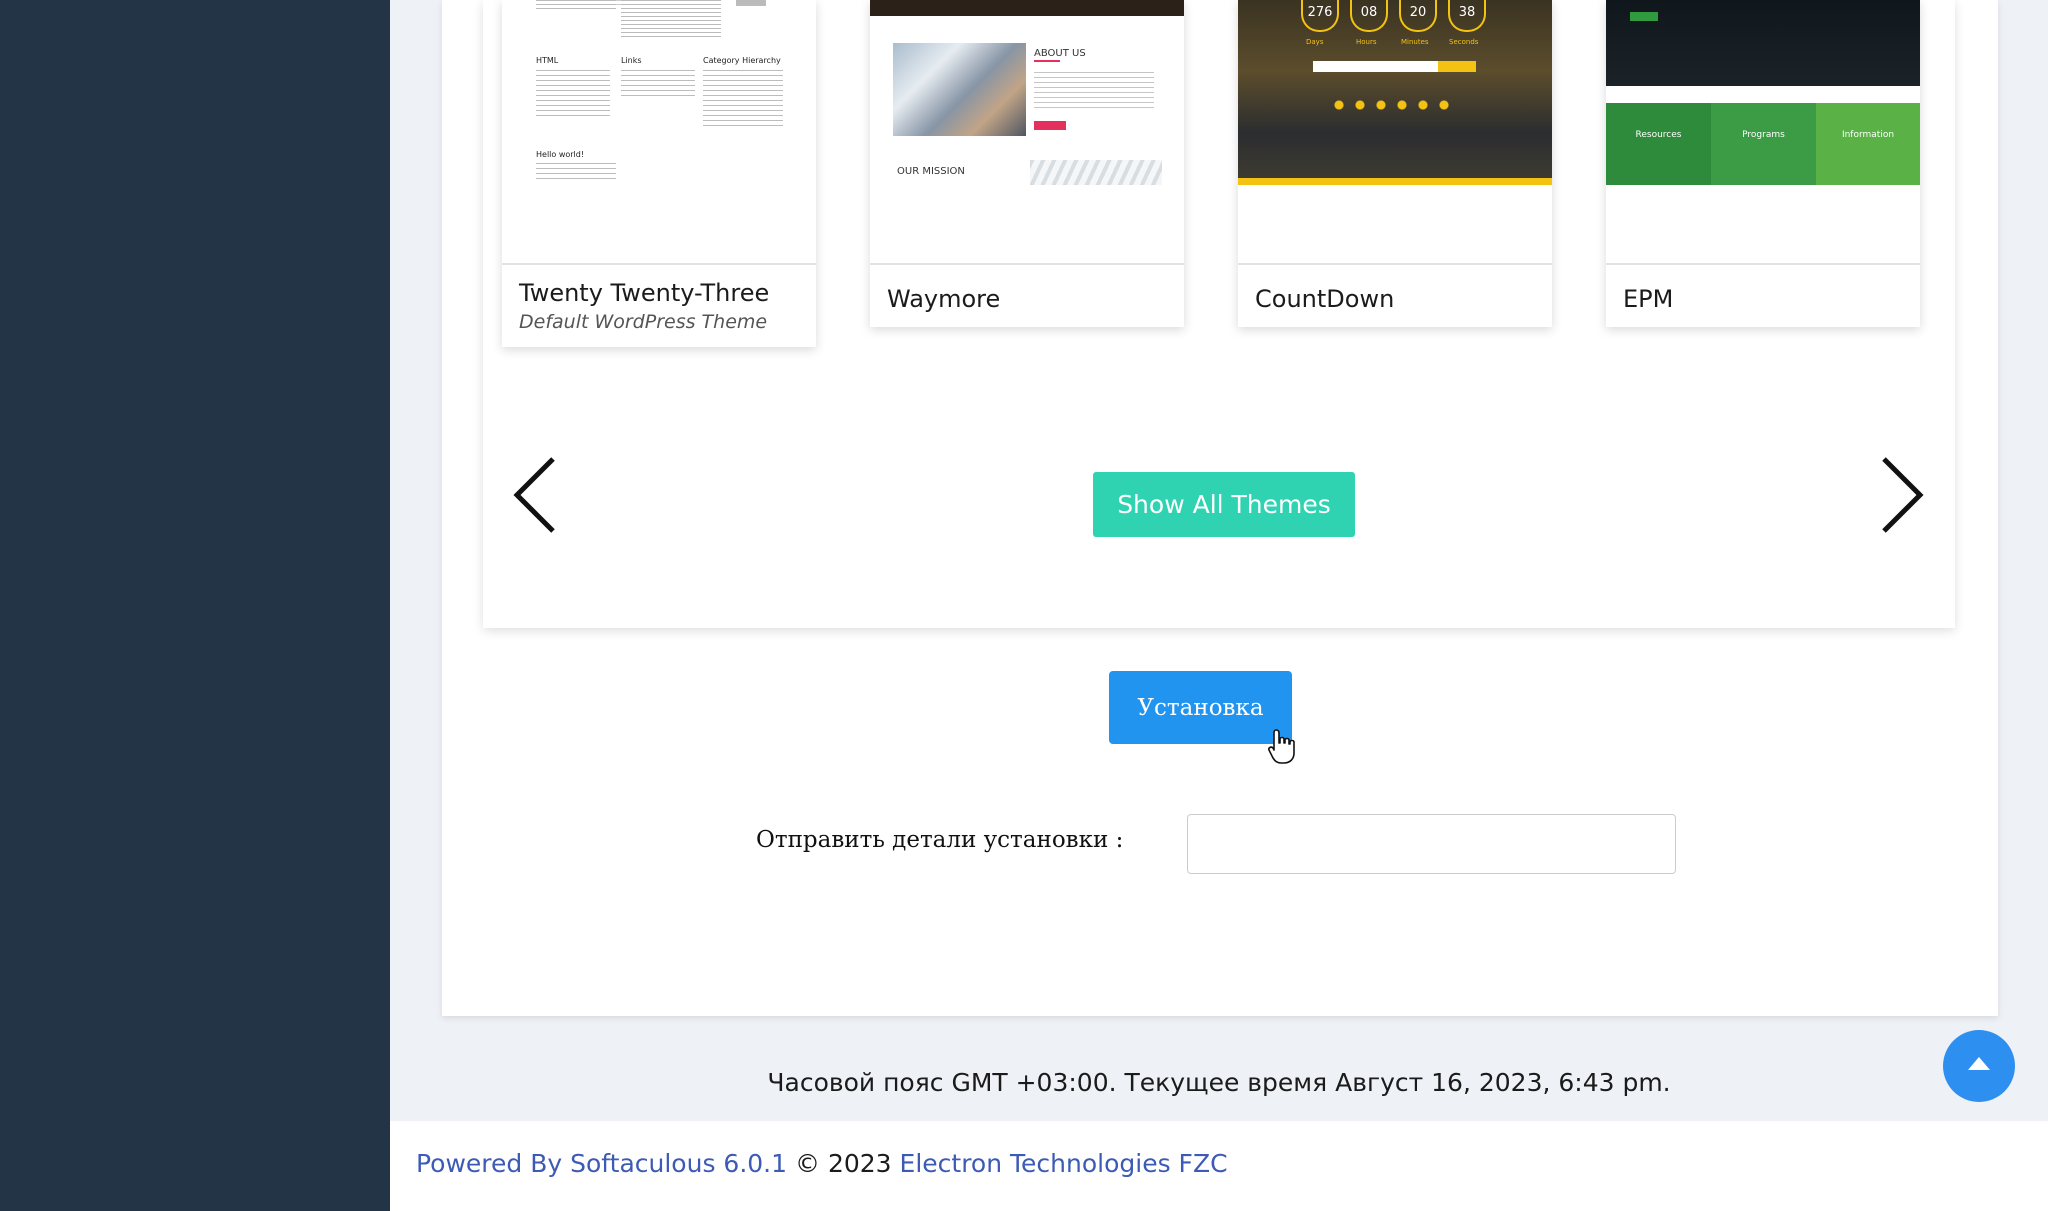 The height and width of the screenshot is (1211, 2048). I want to click on chevron-right-icon, so click(1903, 495).